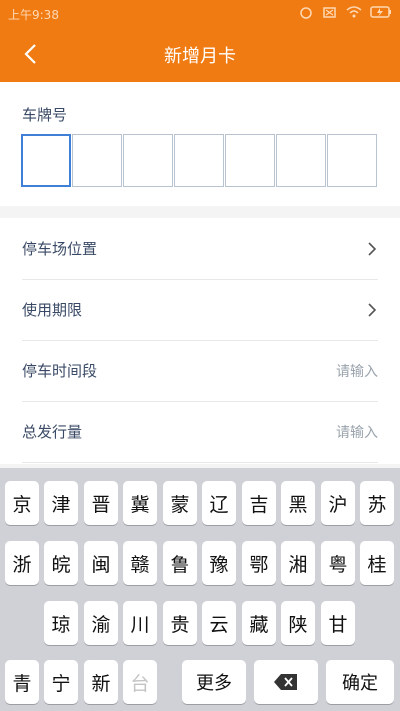 This screenshot has height=711, width=400. I want to click on row-parking-location: 停车场位置, so click(200, 249).